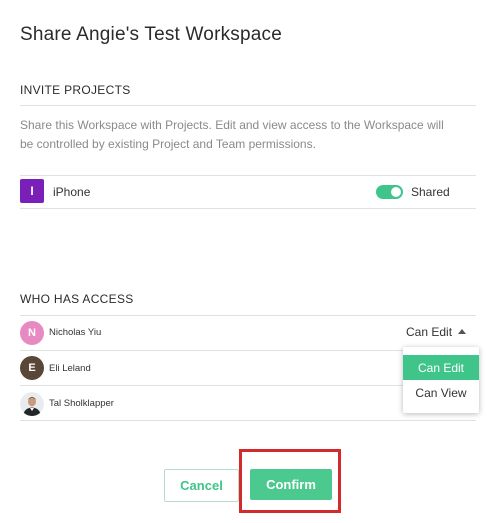 The image size is (495, 523). Describe the element at coordinates (430, 192) in the screenshot. I see `shared-toggle-label: Shared` at that location.